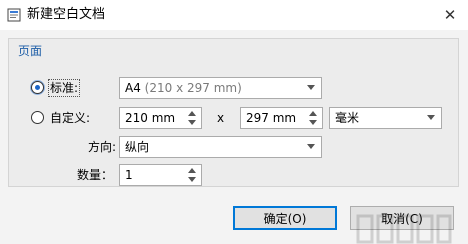  Describe the element at coordinates (66, 14) in the screenshot. I see `window-title: 新建空白文档` at that location.